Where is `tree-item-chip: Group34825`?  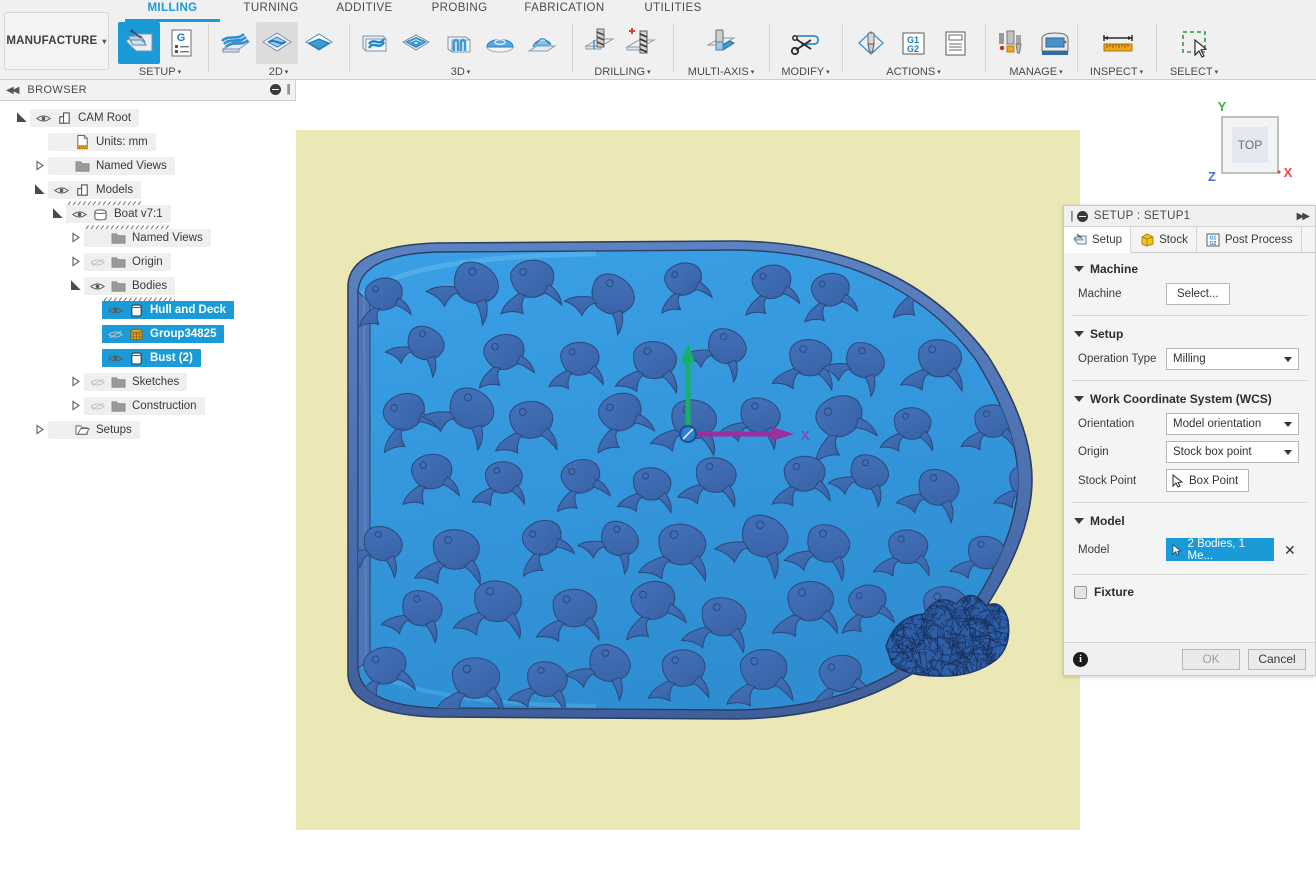
tree-item-chip: Group34825 is located at coordinates (163, 334).